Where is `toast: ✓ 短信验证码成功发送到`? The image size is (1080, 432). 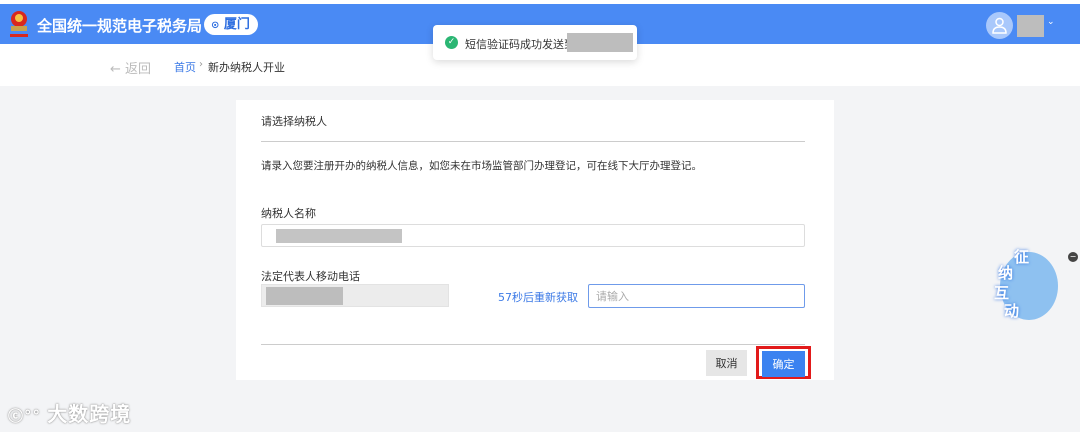 toast: ✓ 短信验证码成功发送到 is located at coordinates (535, 42).